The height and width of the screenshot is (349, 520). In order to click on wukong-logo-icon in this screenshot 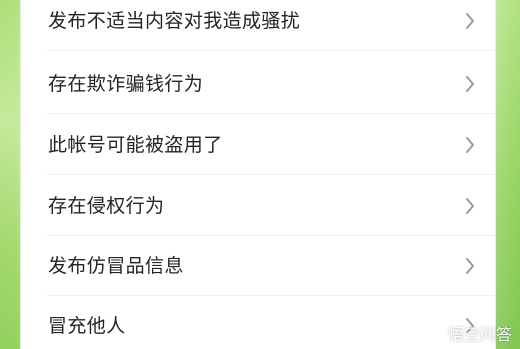, I will do `click(434, 333)`.